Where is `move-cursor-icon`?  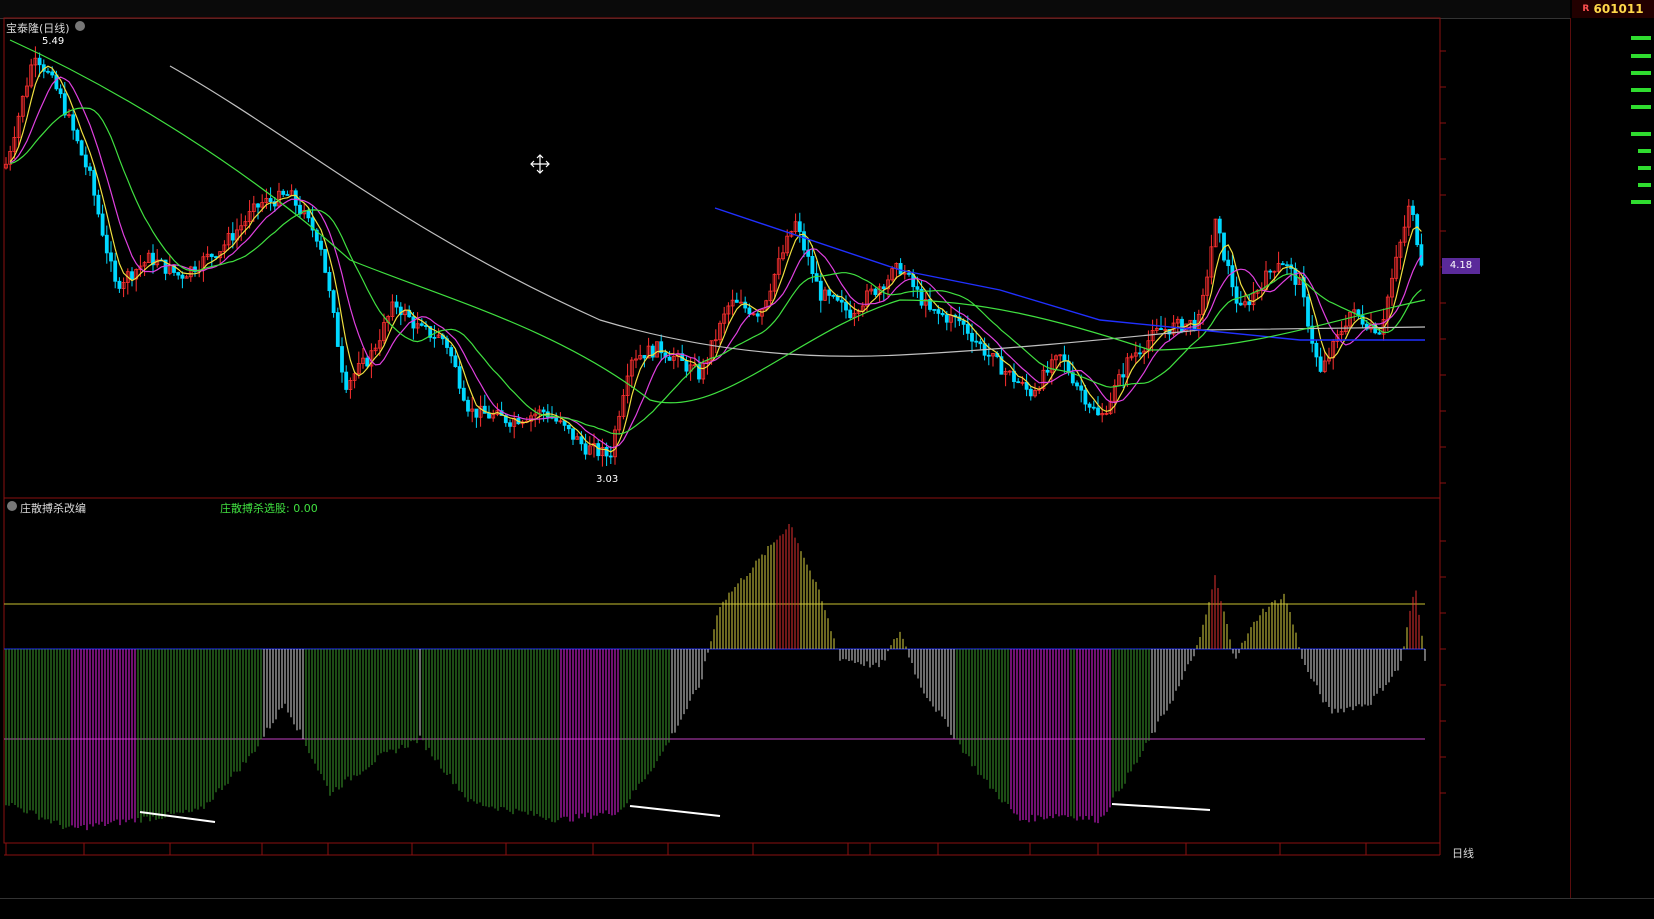
move-cursor-icon is located at coordinates (540, 164).